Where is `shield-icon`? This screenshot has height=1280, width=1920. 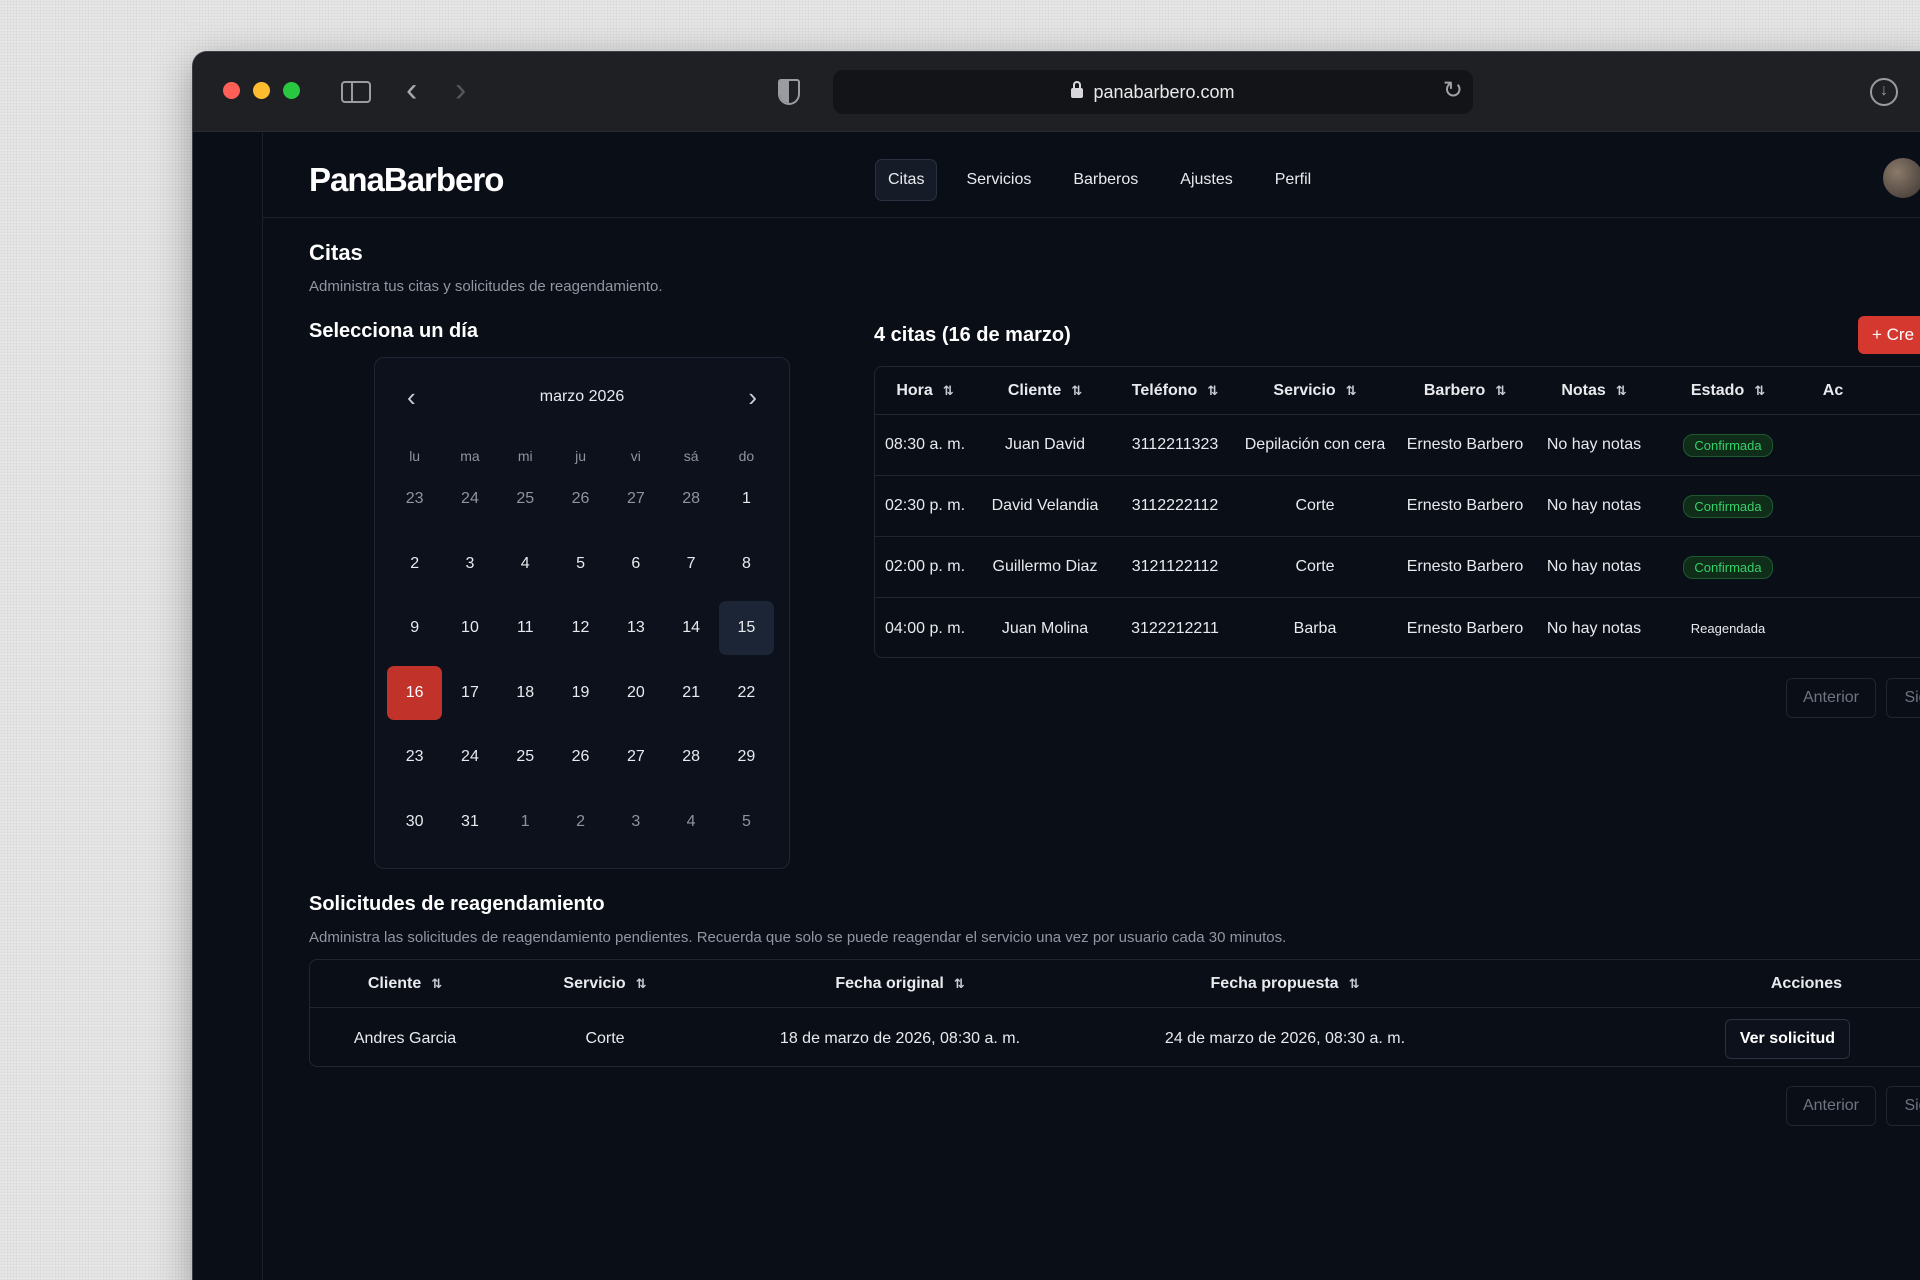 shield-icon is located at coordinates (789, 92).